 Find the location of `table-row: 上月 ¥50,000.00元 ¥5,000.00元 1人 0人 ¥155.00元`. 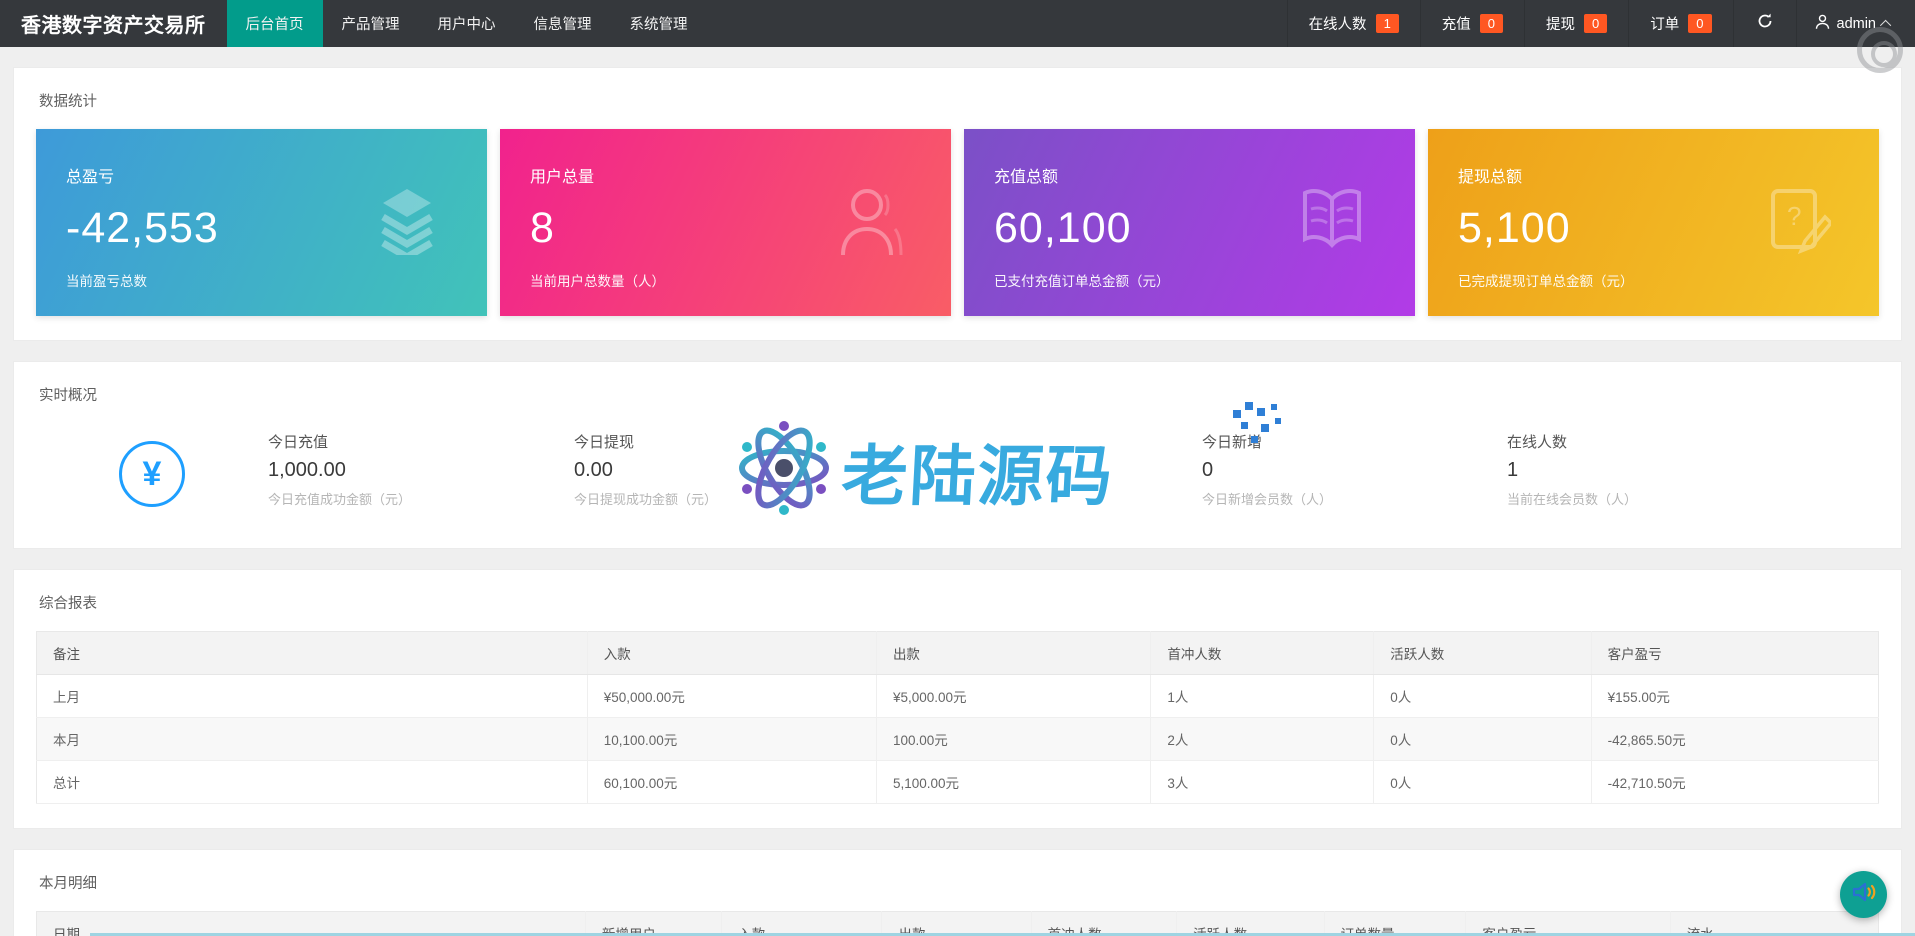

table-row: 上月 ¥50,000.00元 ¥5,000.00元 1人 0人 ¥155.00元 is located at coordinates (957, 696).